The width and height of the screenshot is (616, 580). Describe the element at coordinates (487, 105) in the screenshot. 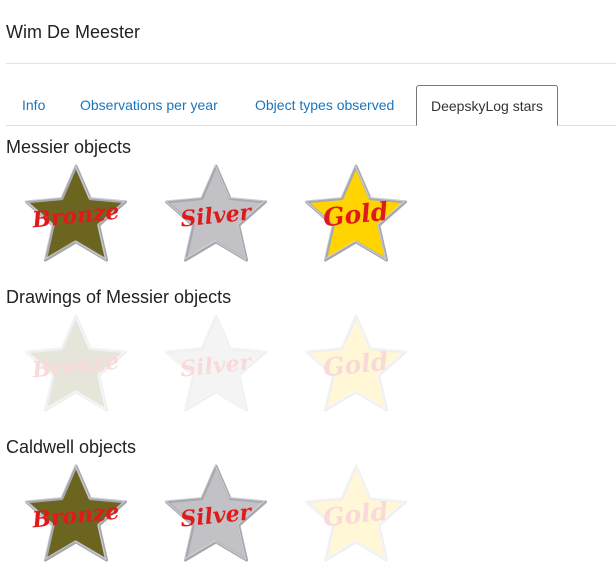

I see `tab-deepskylog-stars: DeepskyLog stars` at that location.